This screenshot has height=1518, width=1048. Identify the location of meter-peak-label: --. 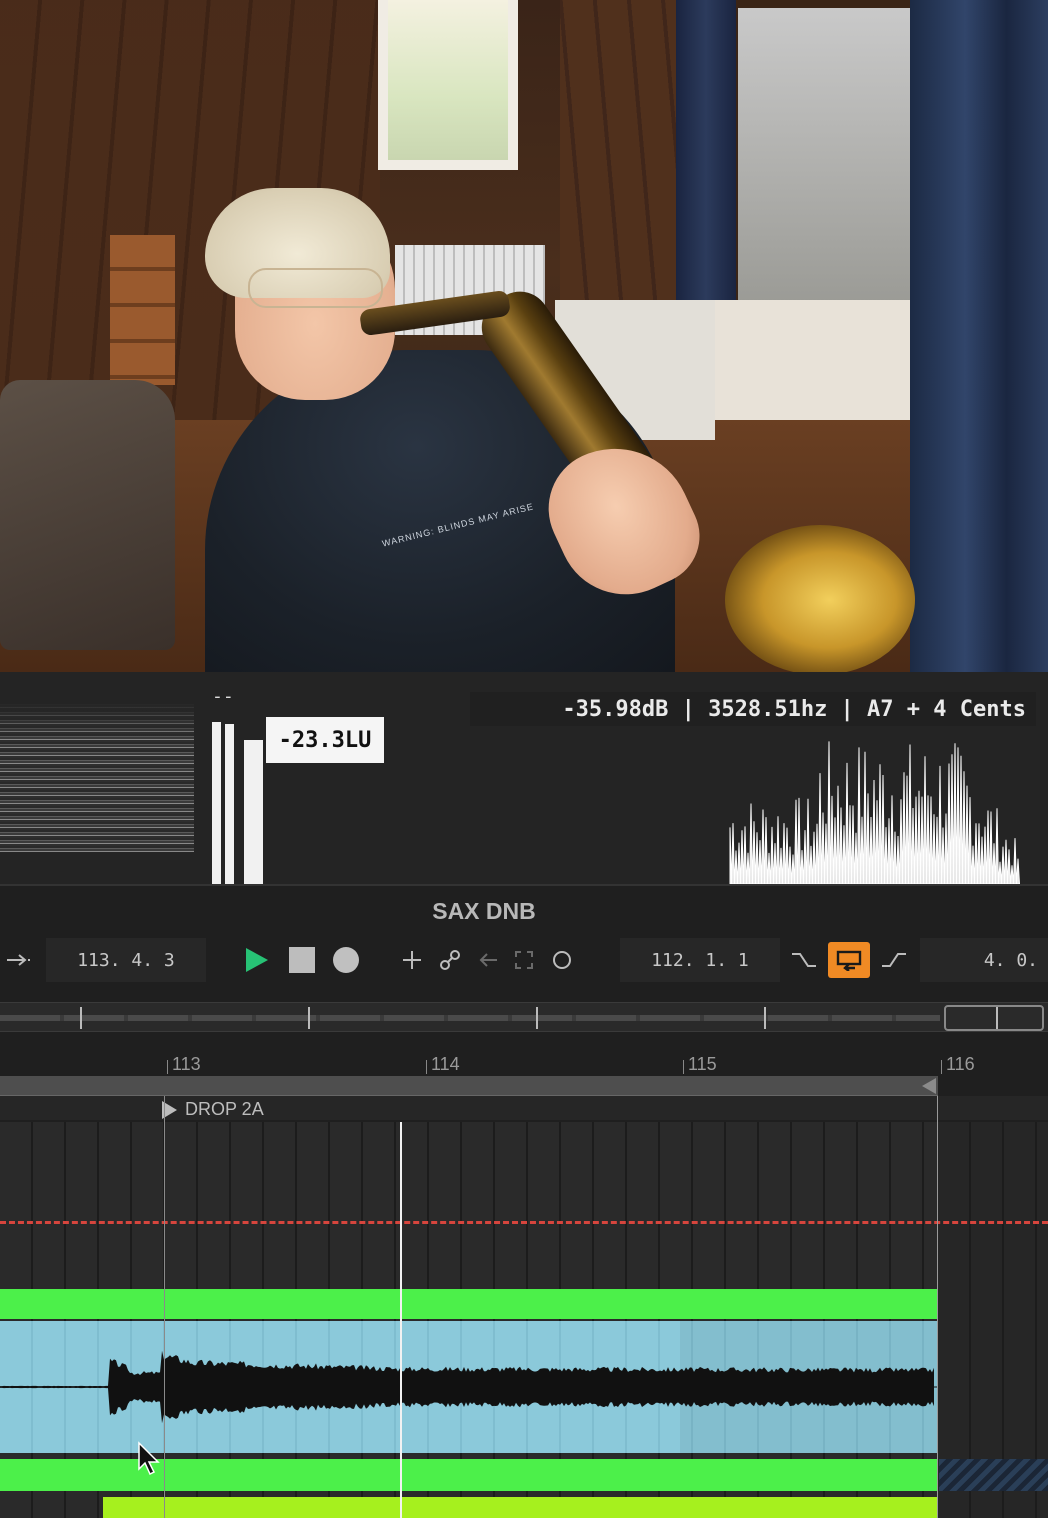
(223, 696).